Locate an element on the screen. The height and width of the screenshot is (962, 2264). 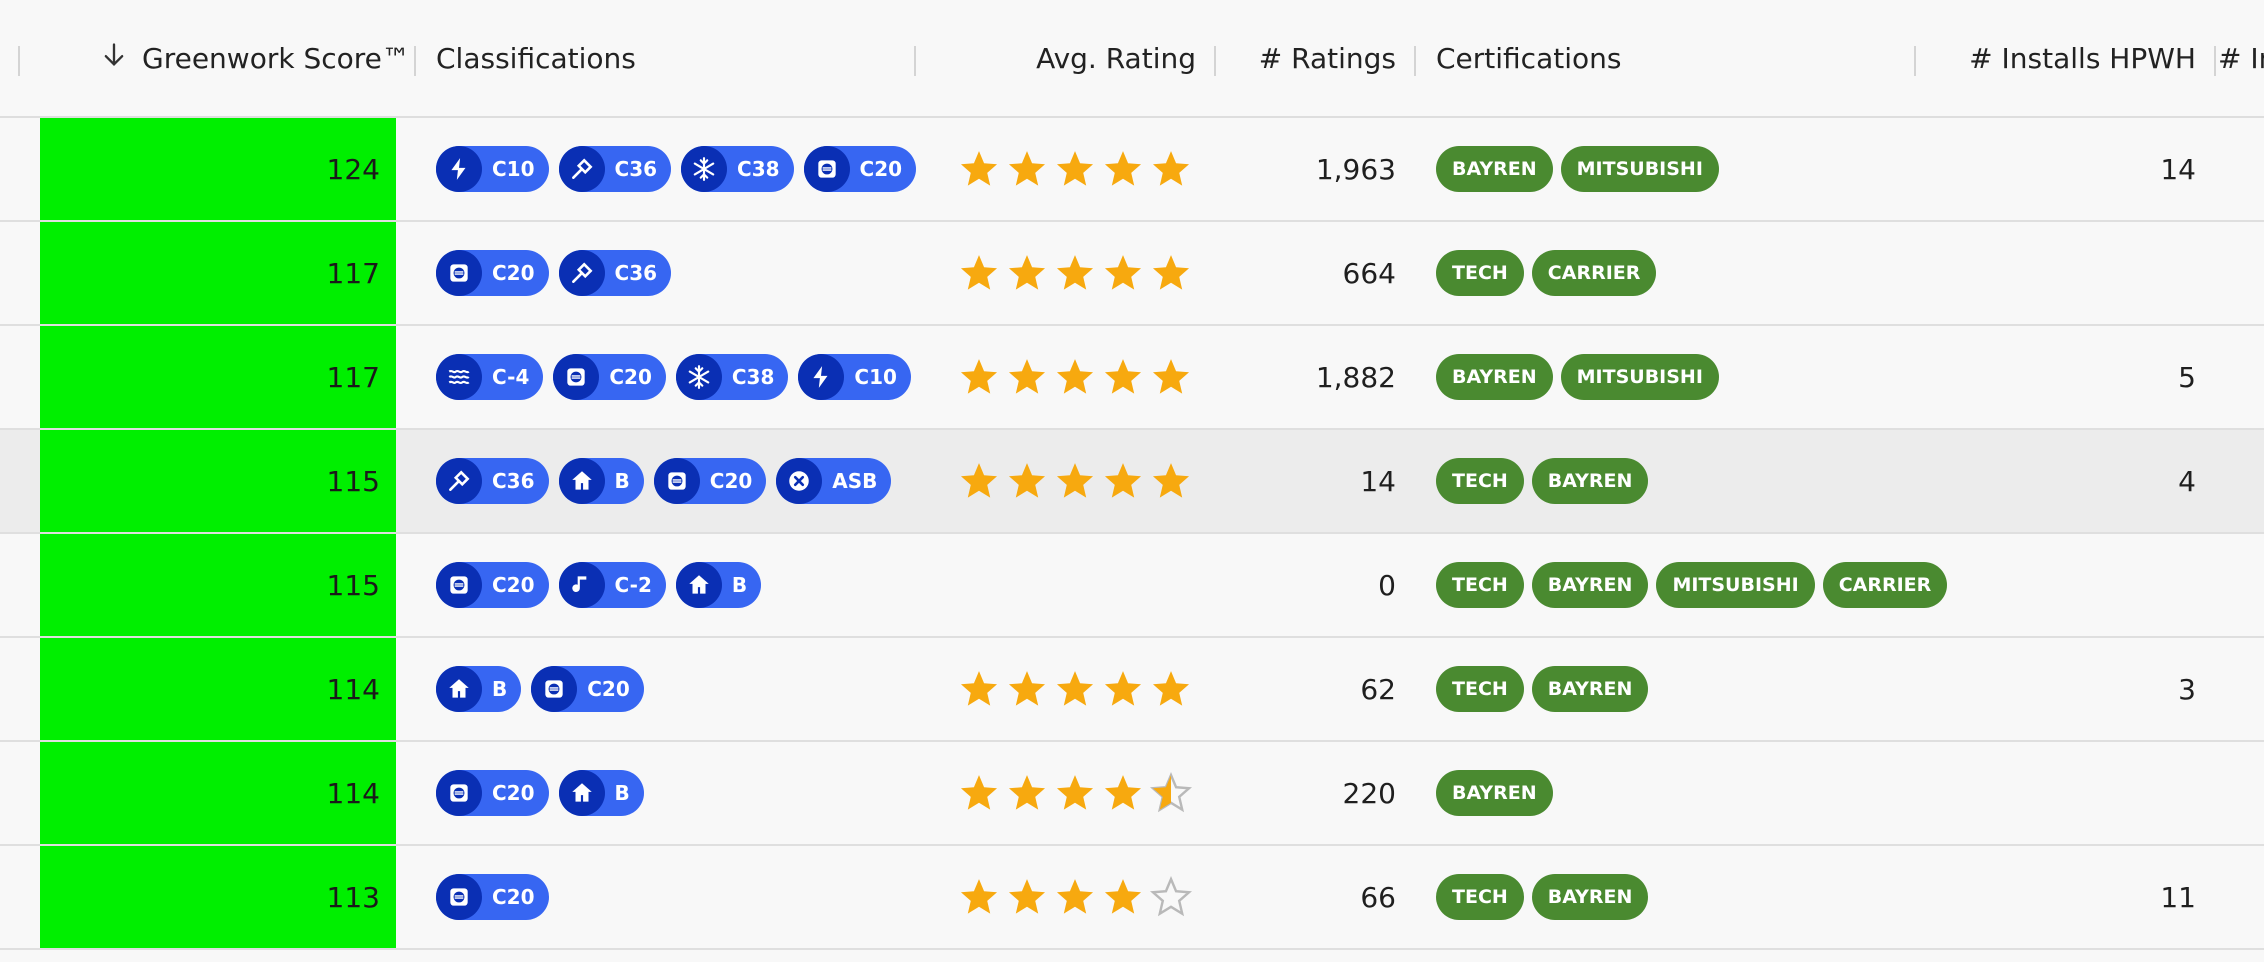
installs-cell: 4 is located at coordinates (2058, 481).